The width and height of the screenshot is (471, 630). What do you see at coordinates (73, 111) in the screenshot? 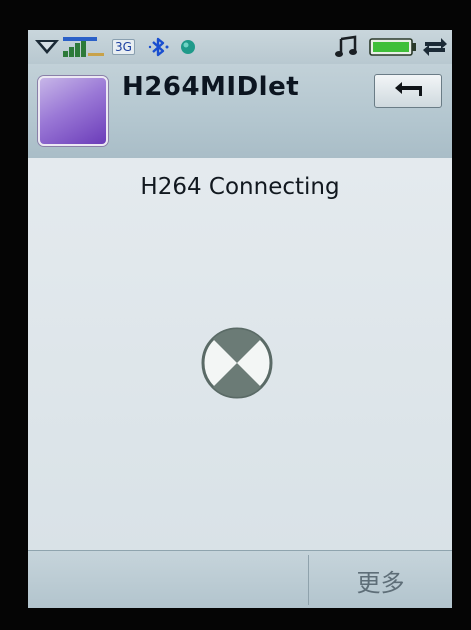
I see `app-icon` at bounding box center [73, 111].